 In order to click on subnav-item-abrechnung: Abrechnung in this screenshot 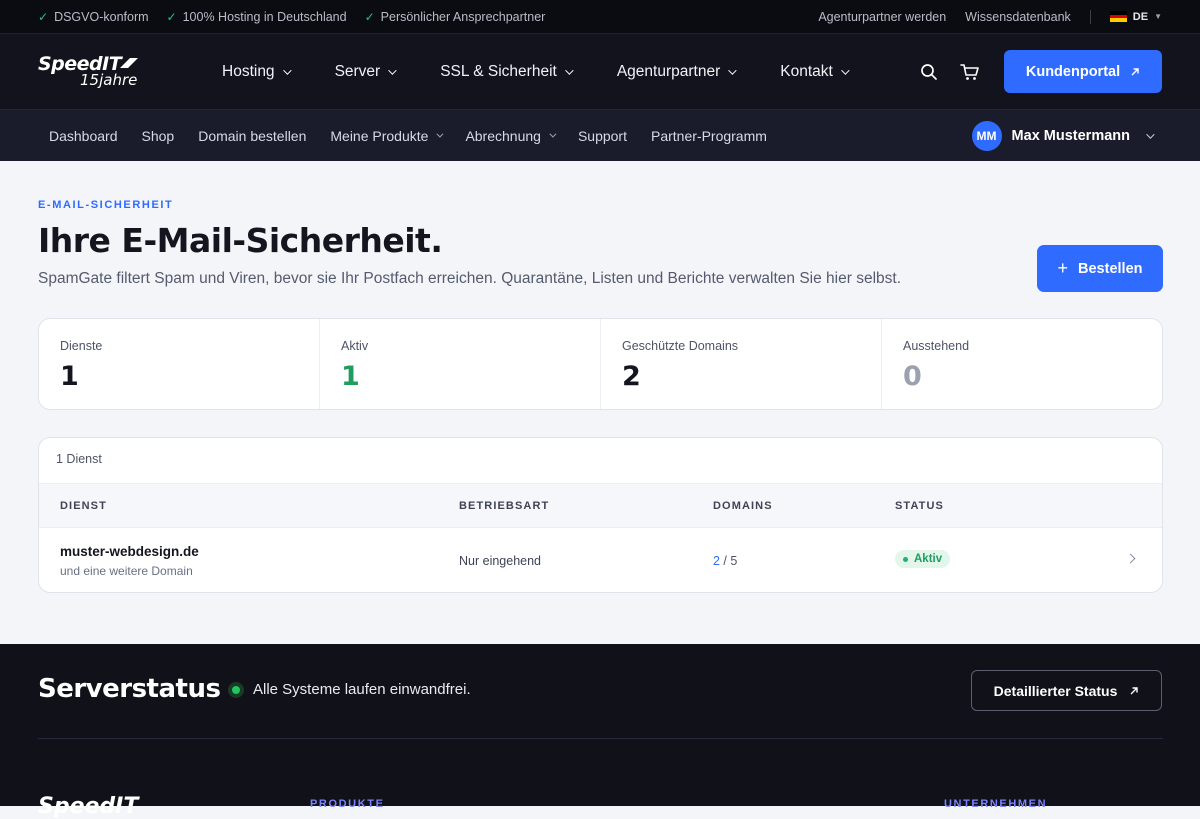, I will do `click(511, 136)`.